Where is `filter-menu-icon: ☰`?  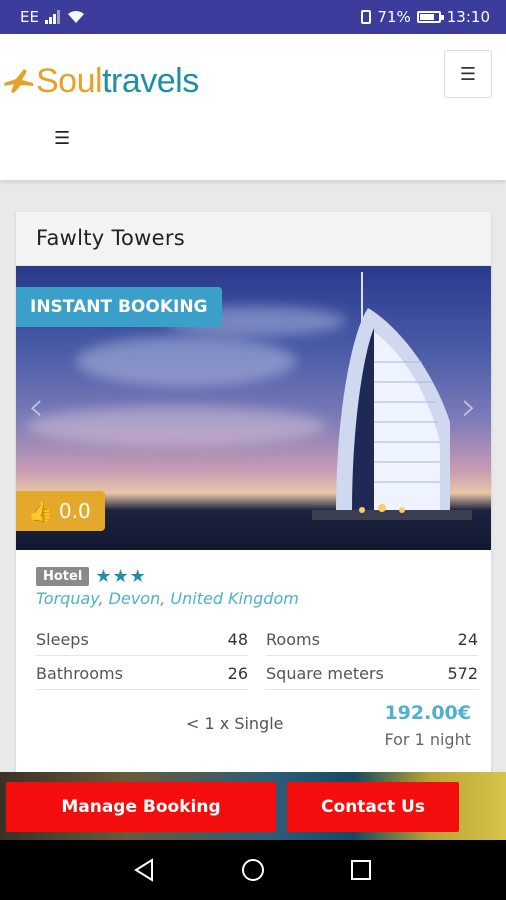 filter-menu-icon: ☰ is located at coordinates (62, 138).